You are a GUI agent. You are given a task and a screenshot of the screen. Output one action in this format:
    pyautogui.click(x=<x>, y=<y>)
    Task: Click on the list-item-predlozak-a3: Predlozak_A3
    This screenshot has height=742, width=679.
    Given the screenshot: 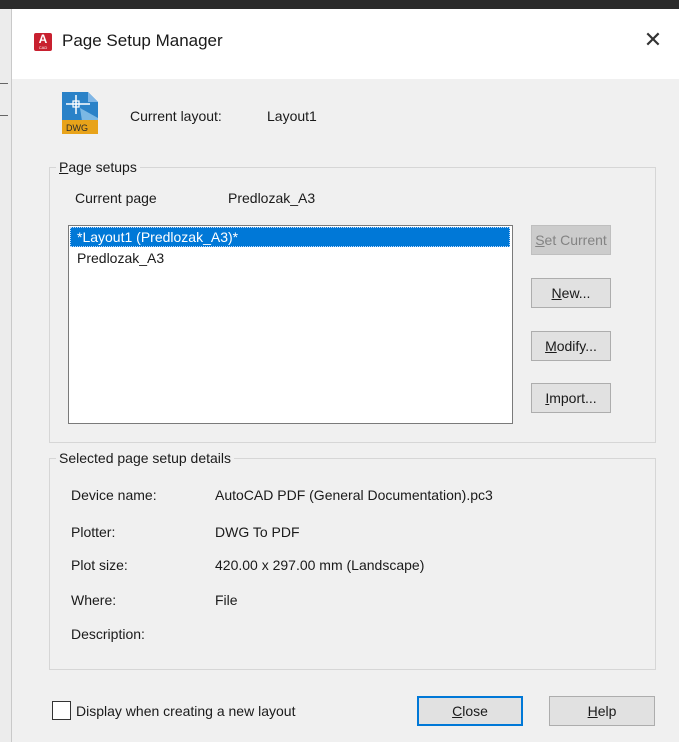 What is the action you would take?
    pyautogui.click(x=290, y=258)
    